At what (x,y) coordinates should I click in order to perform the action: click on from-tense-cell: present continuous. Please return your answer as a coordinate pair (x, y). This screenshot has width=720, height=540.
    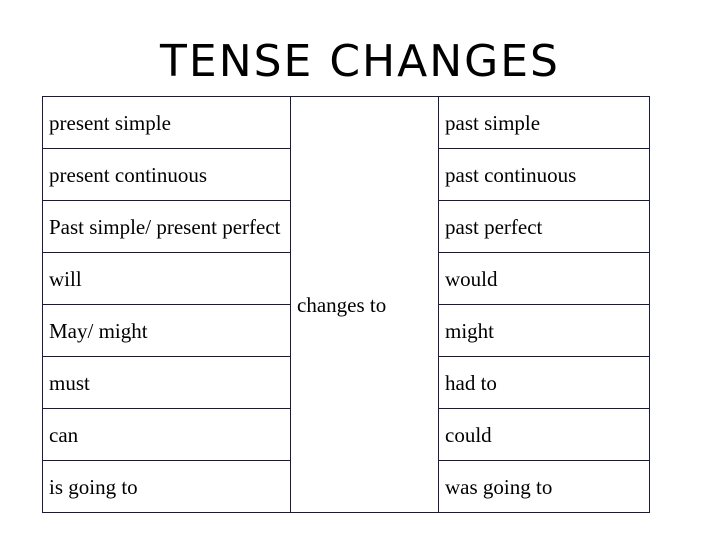
    Looking at the image, I should click on (166, 174).